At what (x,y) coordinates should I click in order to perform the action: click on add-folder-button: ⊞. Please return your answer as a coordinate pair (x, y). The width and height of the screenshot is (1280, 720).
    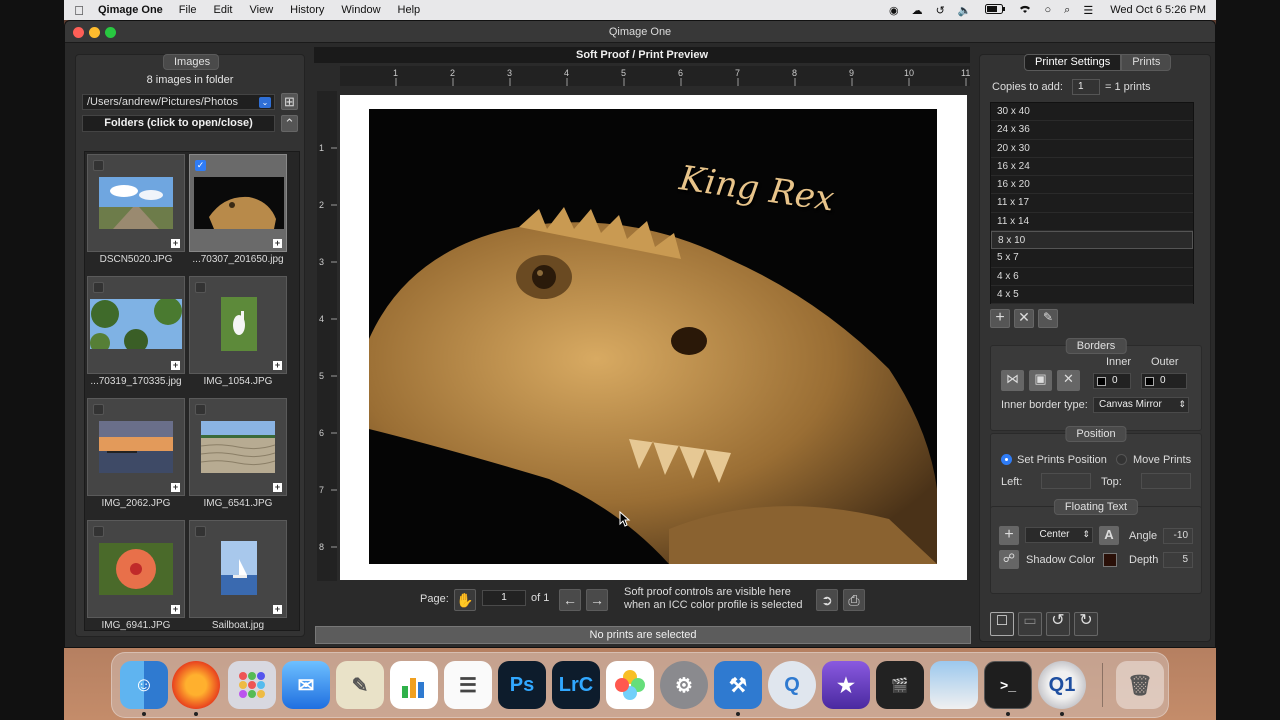
    Looking at the image, I should click on (289, 101).